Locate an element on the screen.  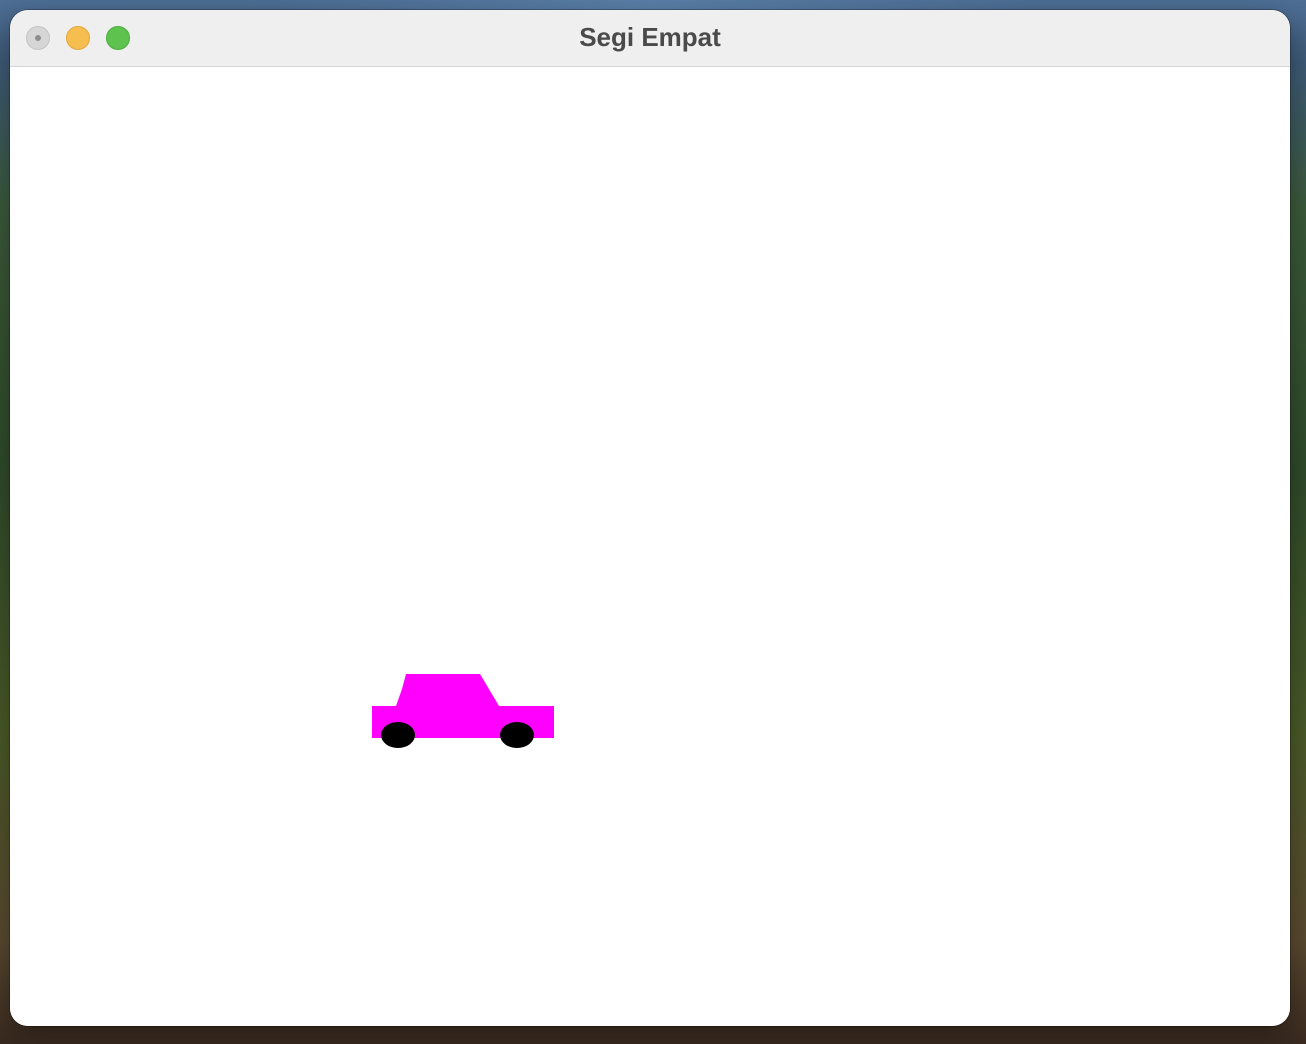
car-drawing is located at coordinates (463, 711).